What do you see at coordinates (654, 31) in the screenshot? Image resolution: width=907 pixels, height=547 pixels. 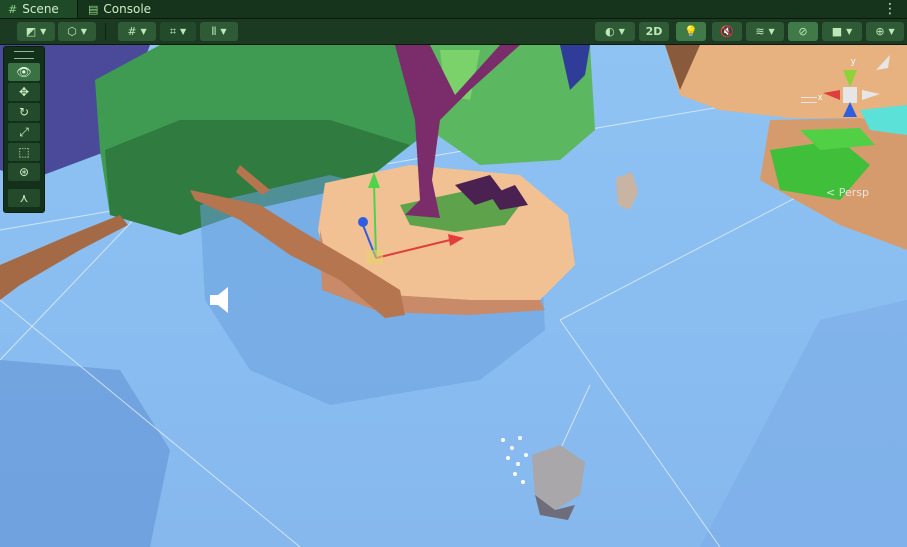 I see `toggle-2d-button: 2D` at bounding box center [654, 31].